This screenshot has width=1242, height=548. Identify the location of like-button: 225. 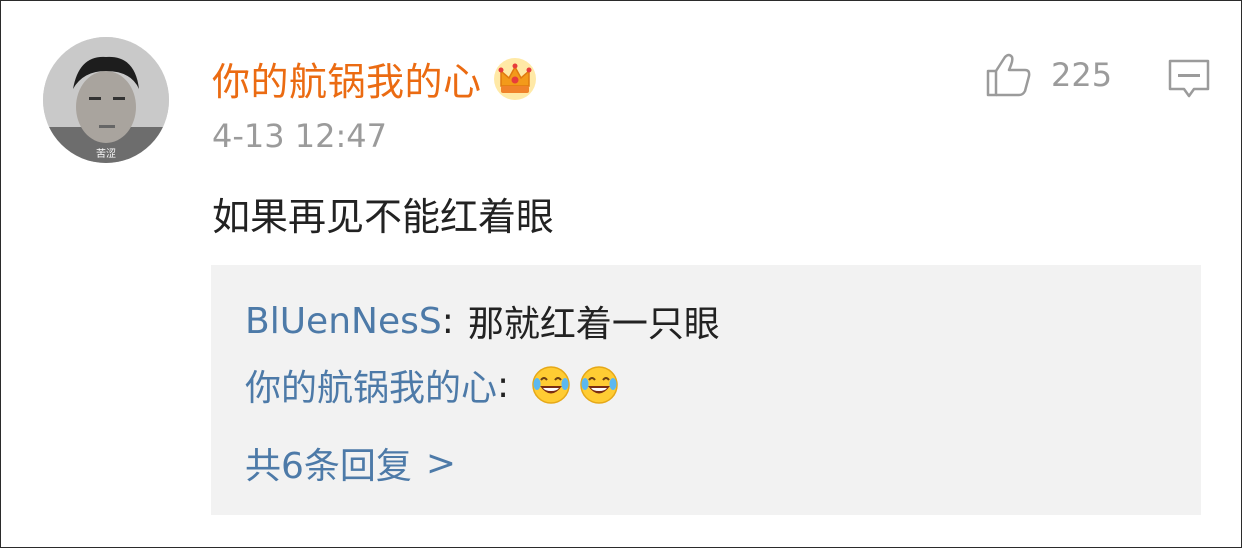
(1048, 75).